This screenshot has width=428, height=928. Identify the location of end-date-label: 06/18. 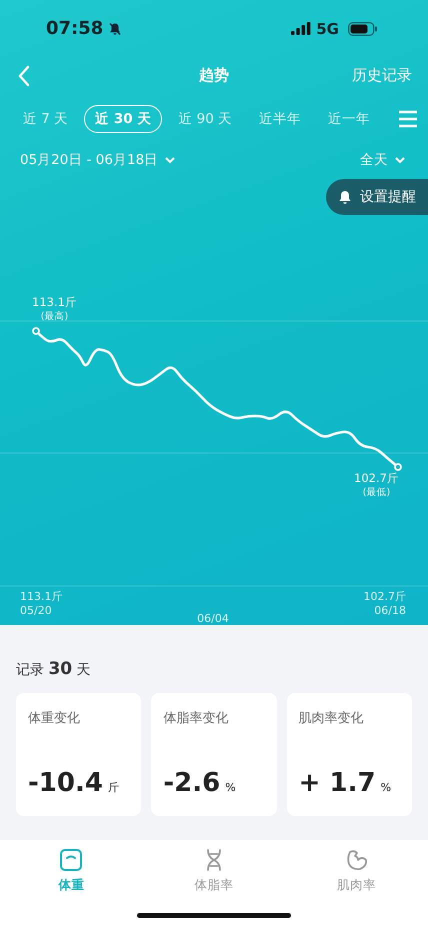
(390, 611).